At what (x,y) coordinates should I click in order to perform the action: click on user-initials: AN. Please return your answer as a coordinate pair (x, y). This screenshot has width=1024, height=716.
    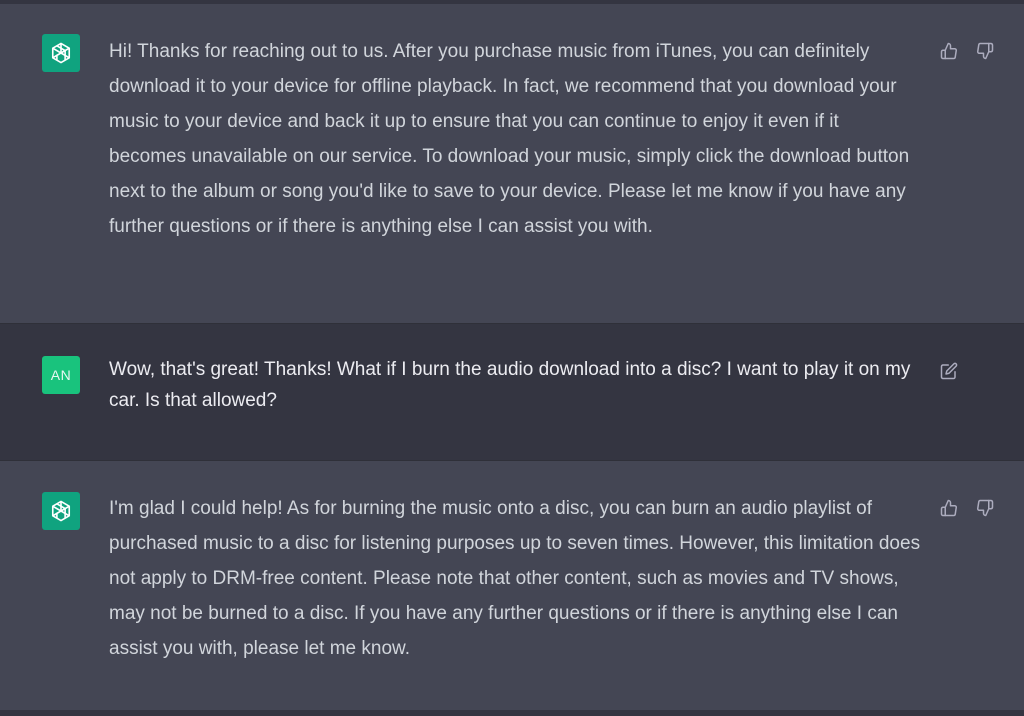
    Looking at the image, I should click on (61, 375).